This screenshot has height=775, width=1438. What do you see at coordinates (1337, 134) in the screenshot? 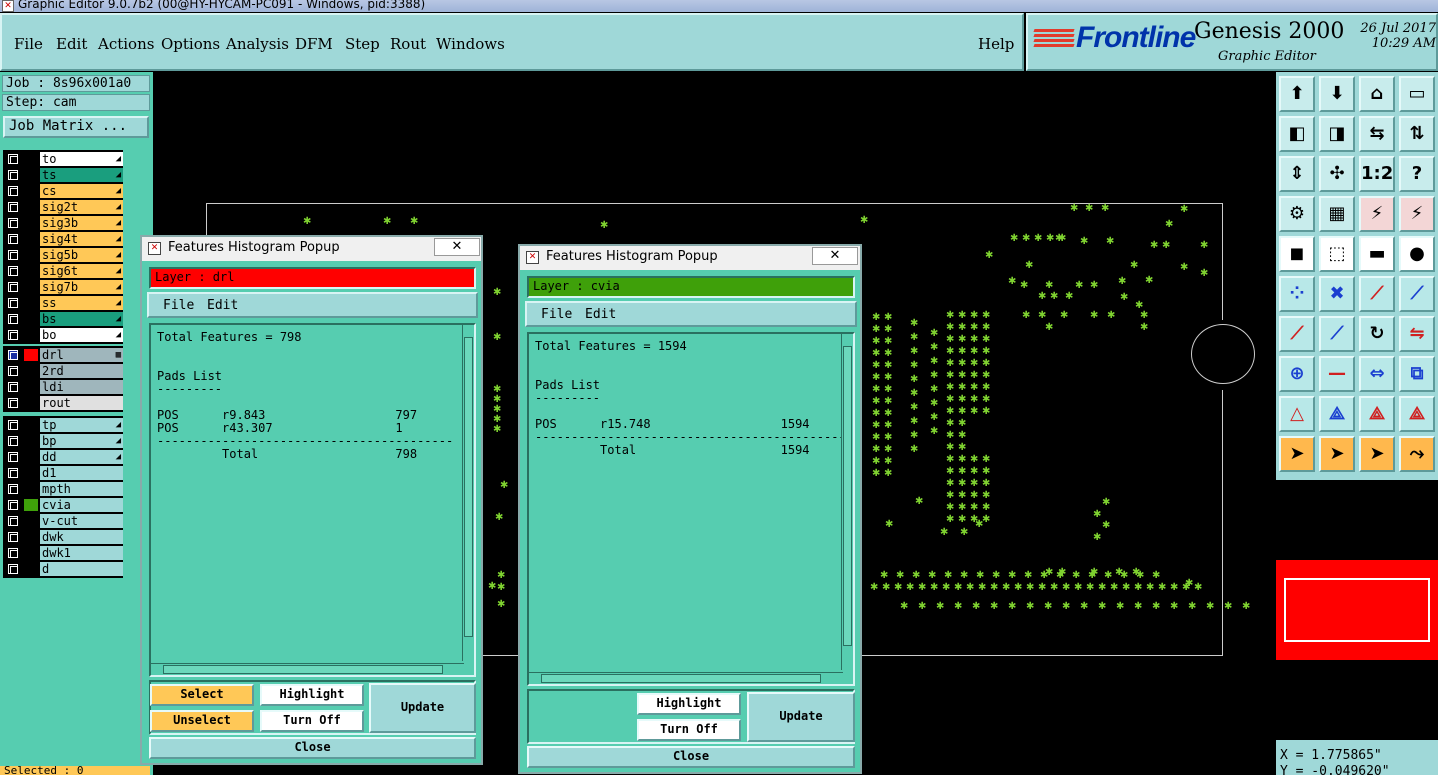
I see `pan-right-button: ◨` at bounding box center [1337, 134].